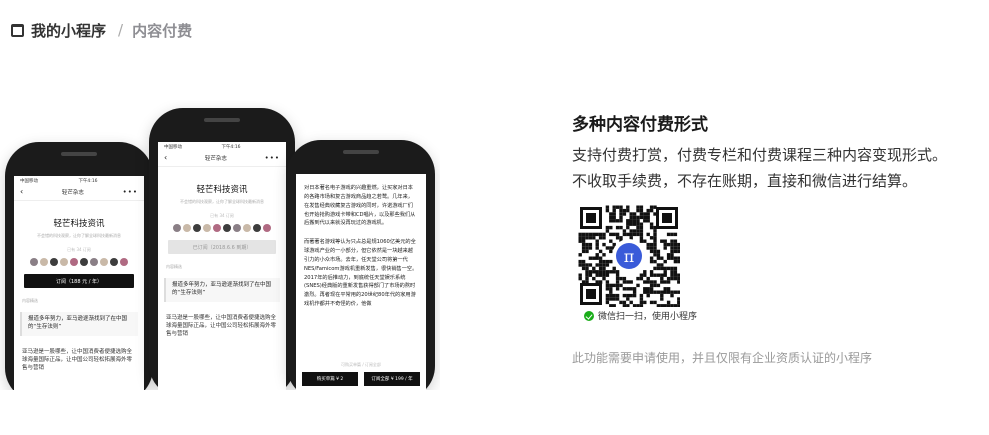  I want to click on nav-title: 轻芒杂志, so click(215, 159).